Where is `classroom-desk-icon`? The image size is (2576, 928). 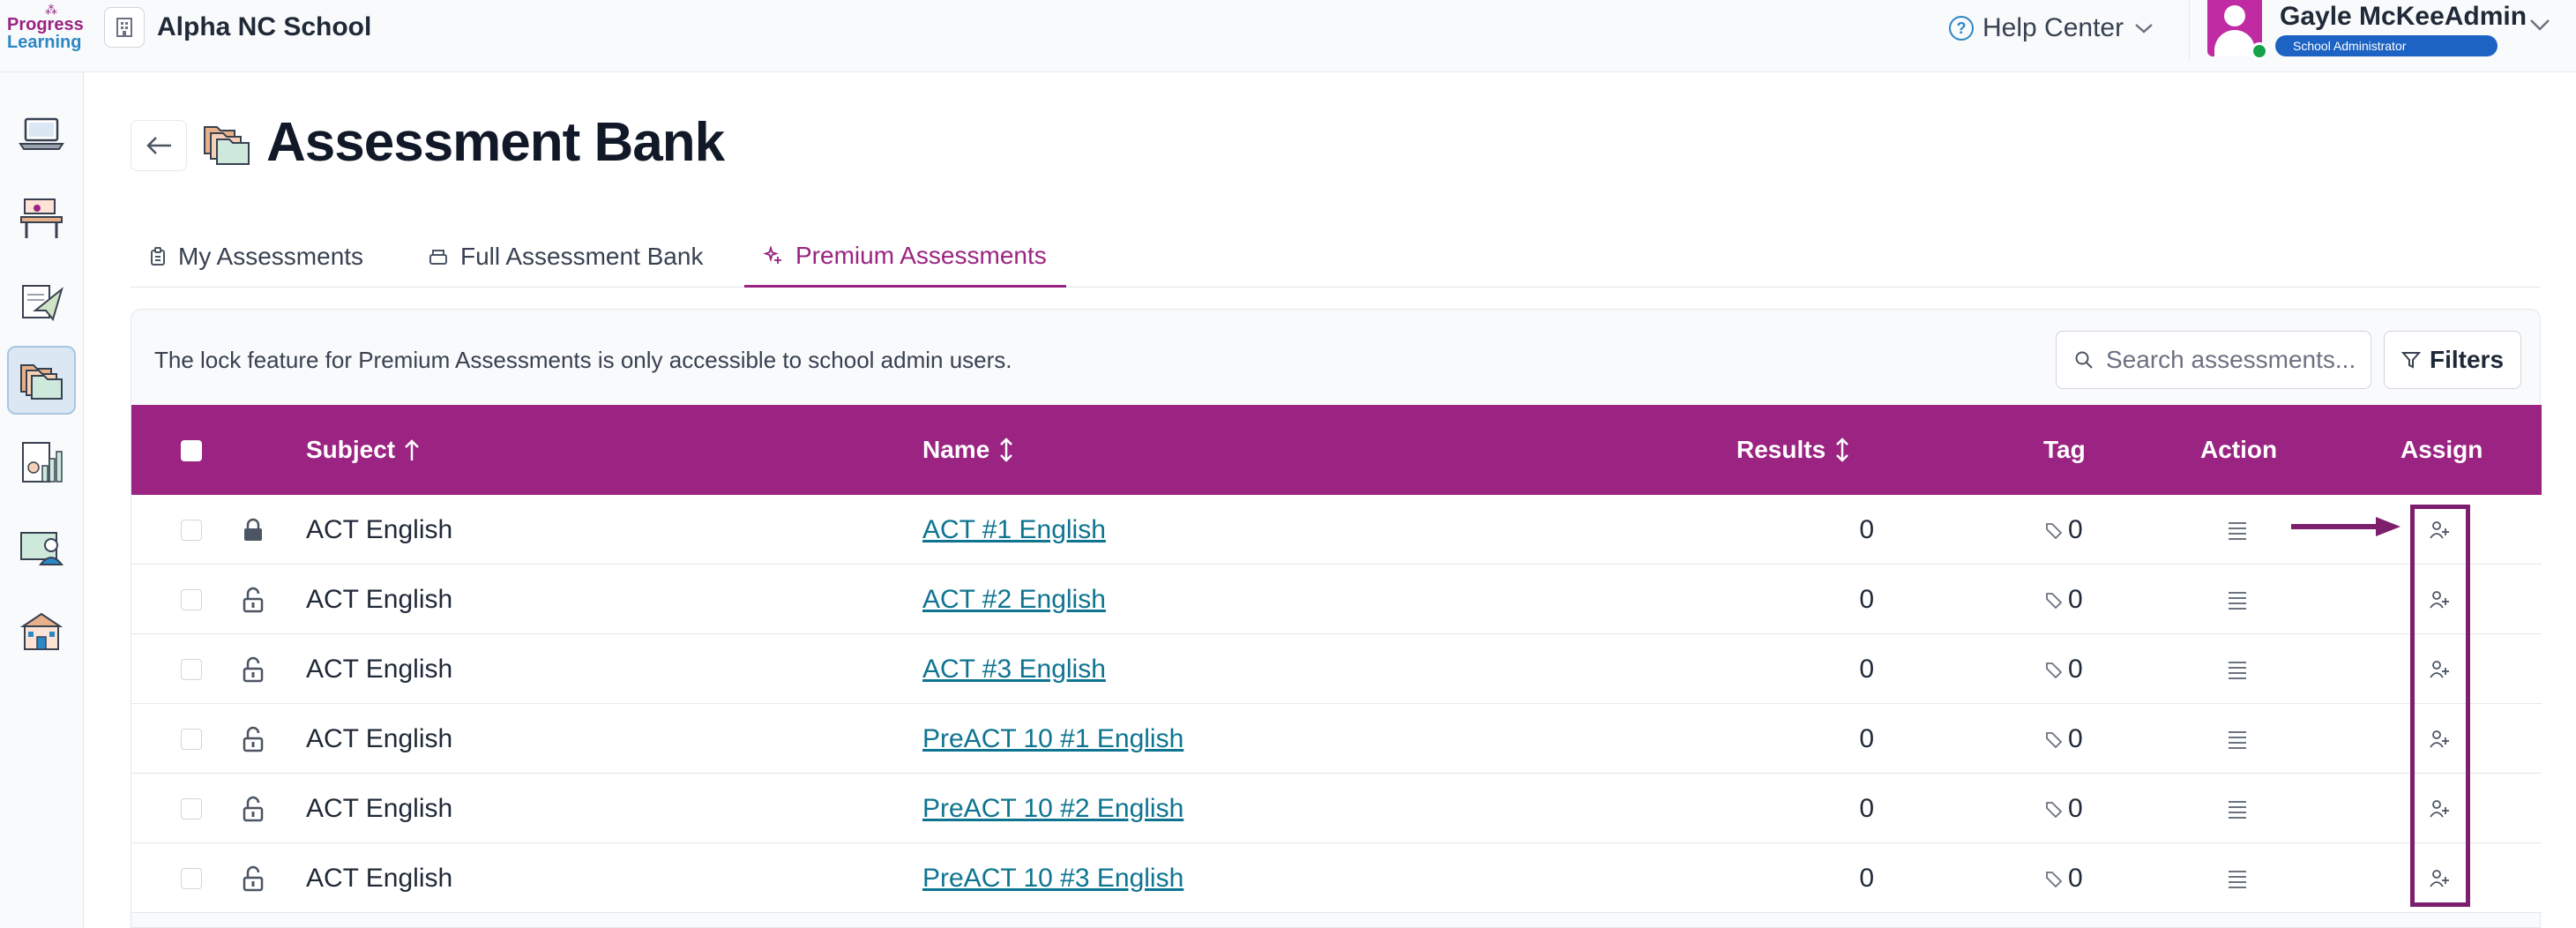 classroom-desk-icon is located at coordinates (41, 218).